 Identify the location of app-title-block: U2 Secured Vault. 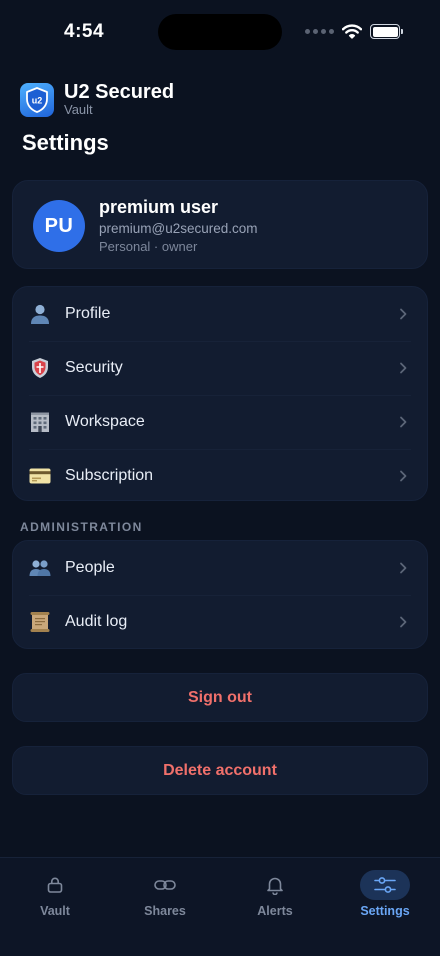
(119, 99).